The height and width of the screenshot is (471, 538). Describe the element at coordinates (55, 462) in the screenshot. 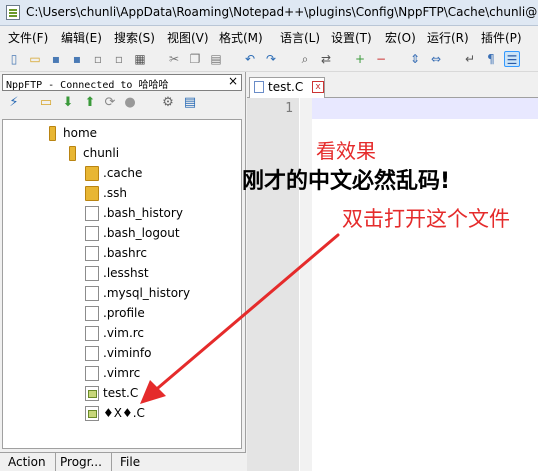

I see `panel-tab-separator` at that location.